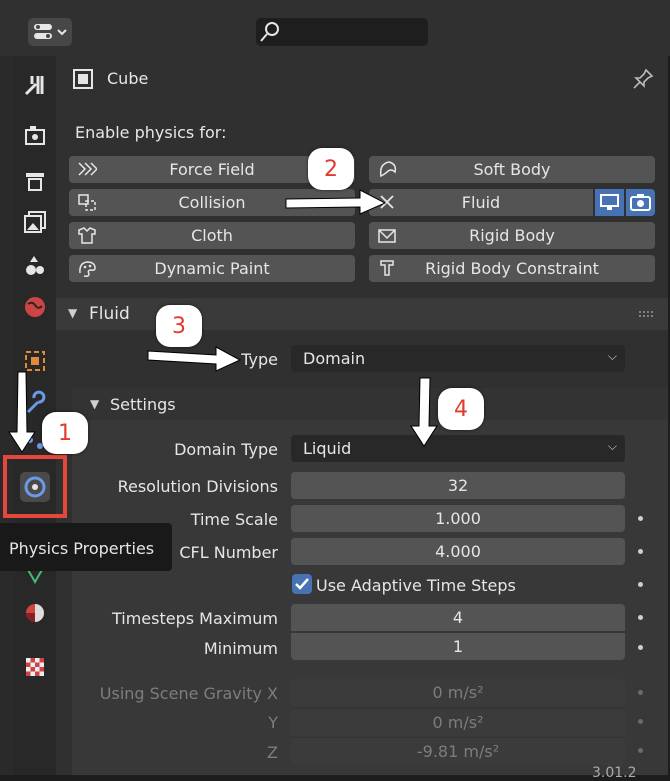  What do you see at coordinates (331, 169) in the screenshot?
I see `callout-2: 2` at bounding box center [331, 169].